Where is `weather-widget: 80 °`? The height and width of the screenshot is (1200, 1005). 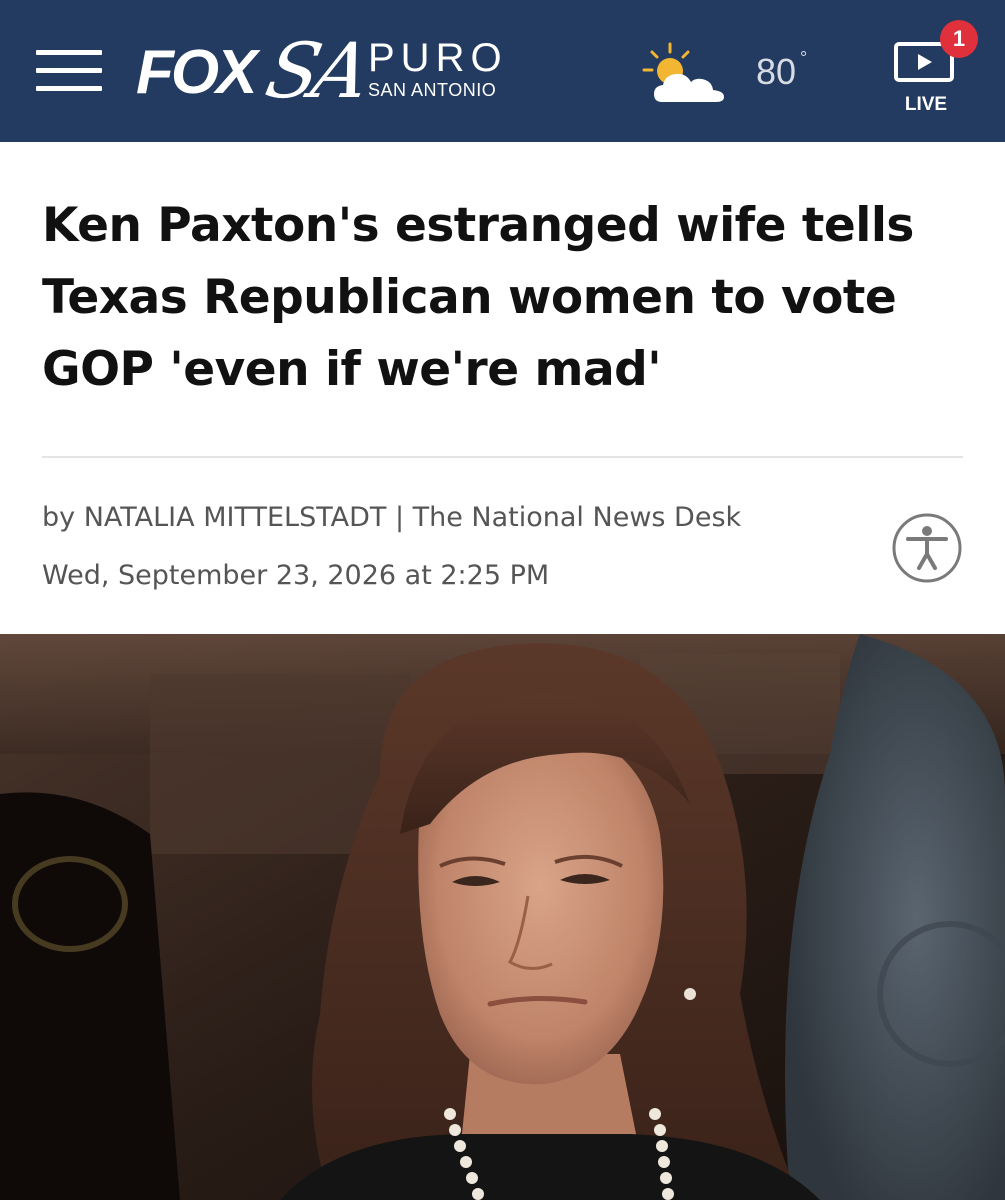
weather-widget: 80 ° is located at coordinates (730, 75).